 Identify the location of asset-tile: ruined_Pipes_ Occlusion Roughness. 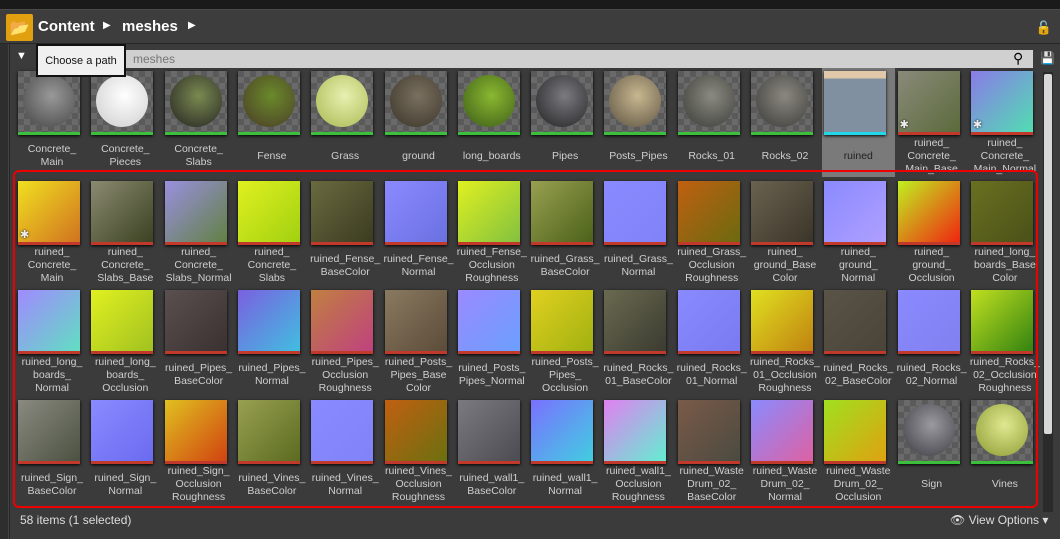
(345, 341).